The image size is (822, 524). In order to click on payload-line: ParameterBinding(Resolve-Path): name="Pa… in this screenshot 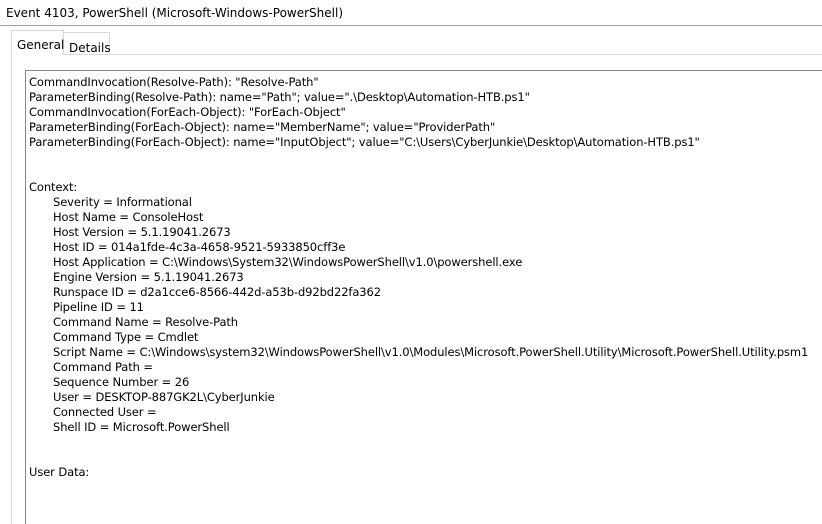, I will do `click(279, 97)`.